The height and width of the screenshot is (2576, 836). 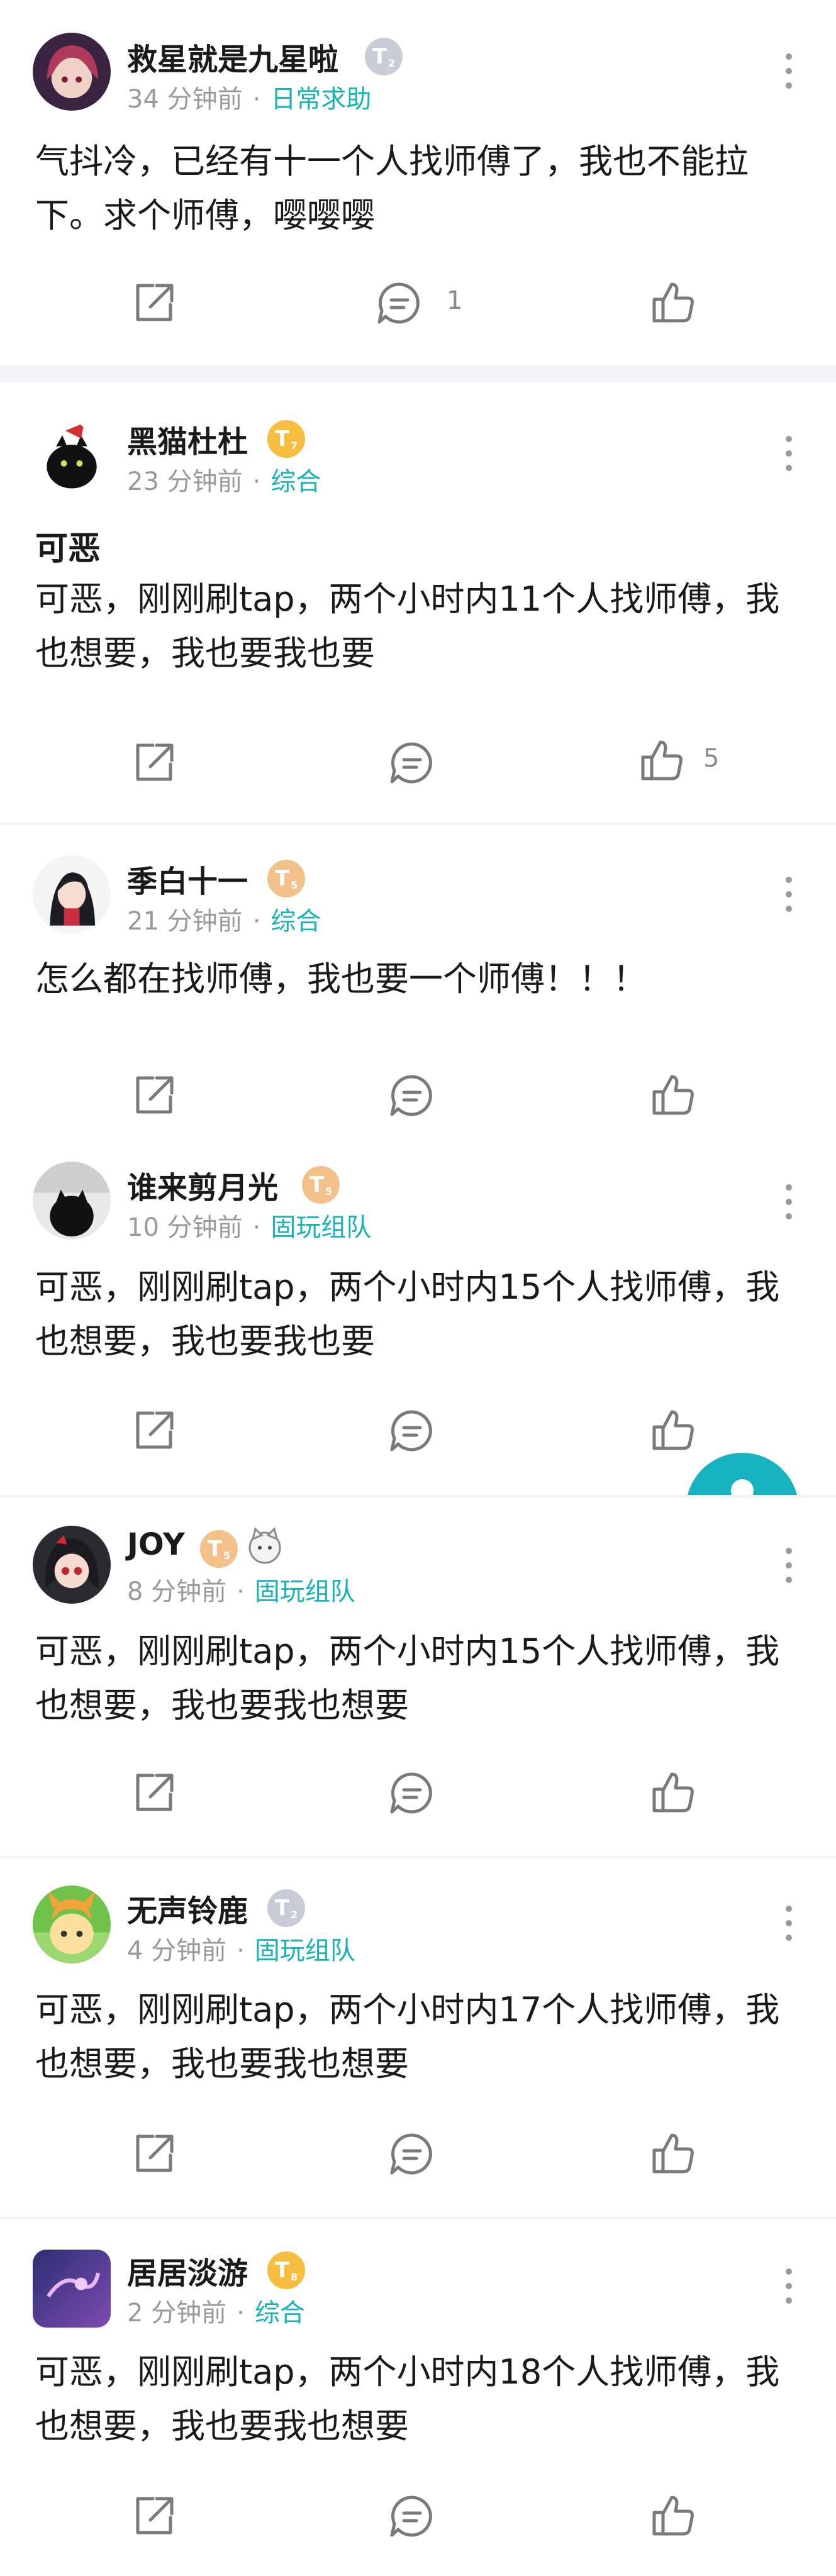 I want to click on post-meta: 2 分钟前 · 综合, so click(x=216, y=2310).